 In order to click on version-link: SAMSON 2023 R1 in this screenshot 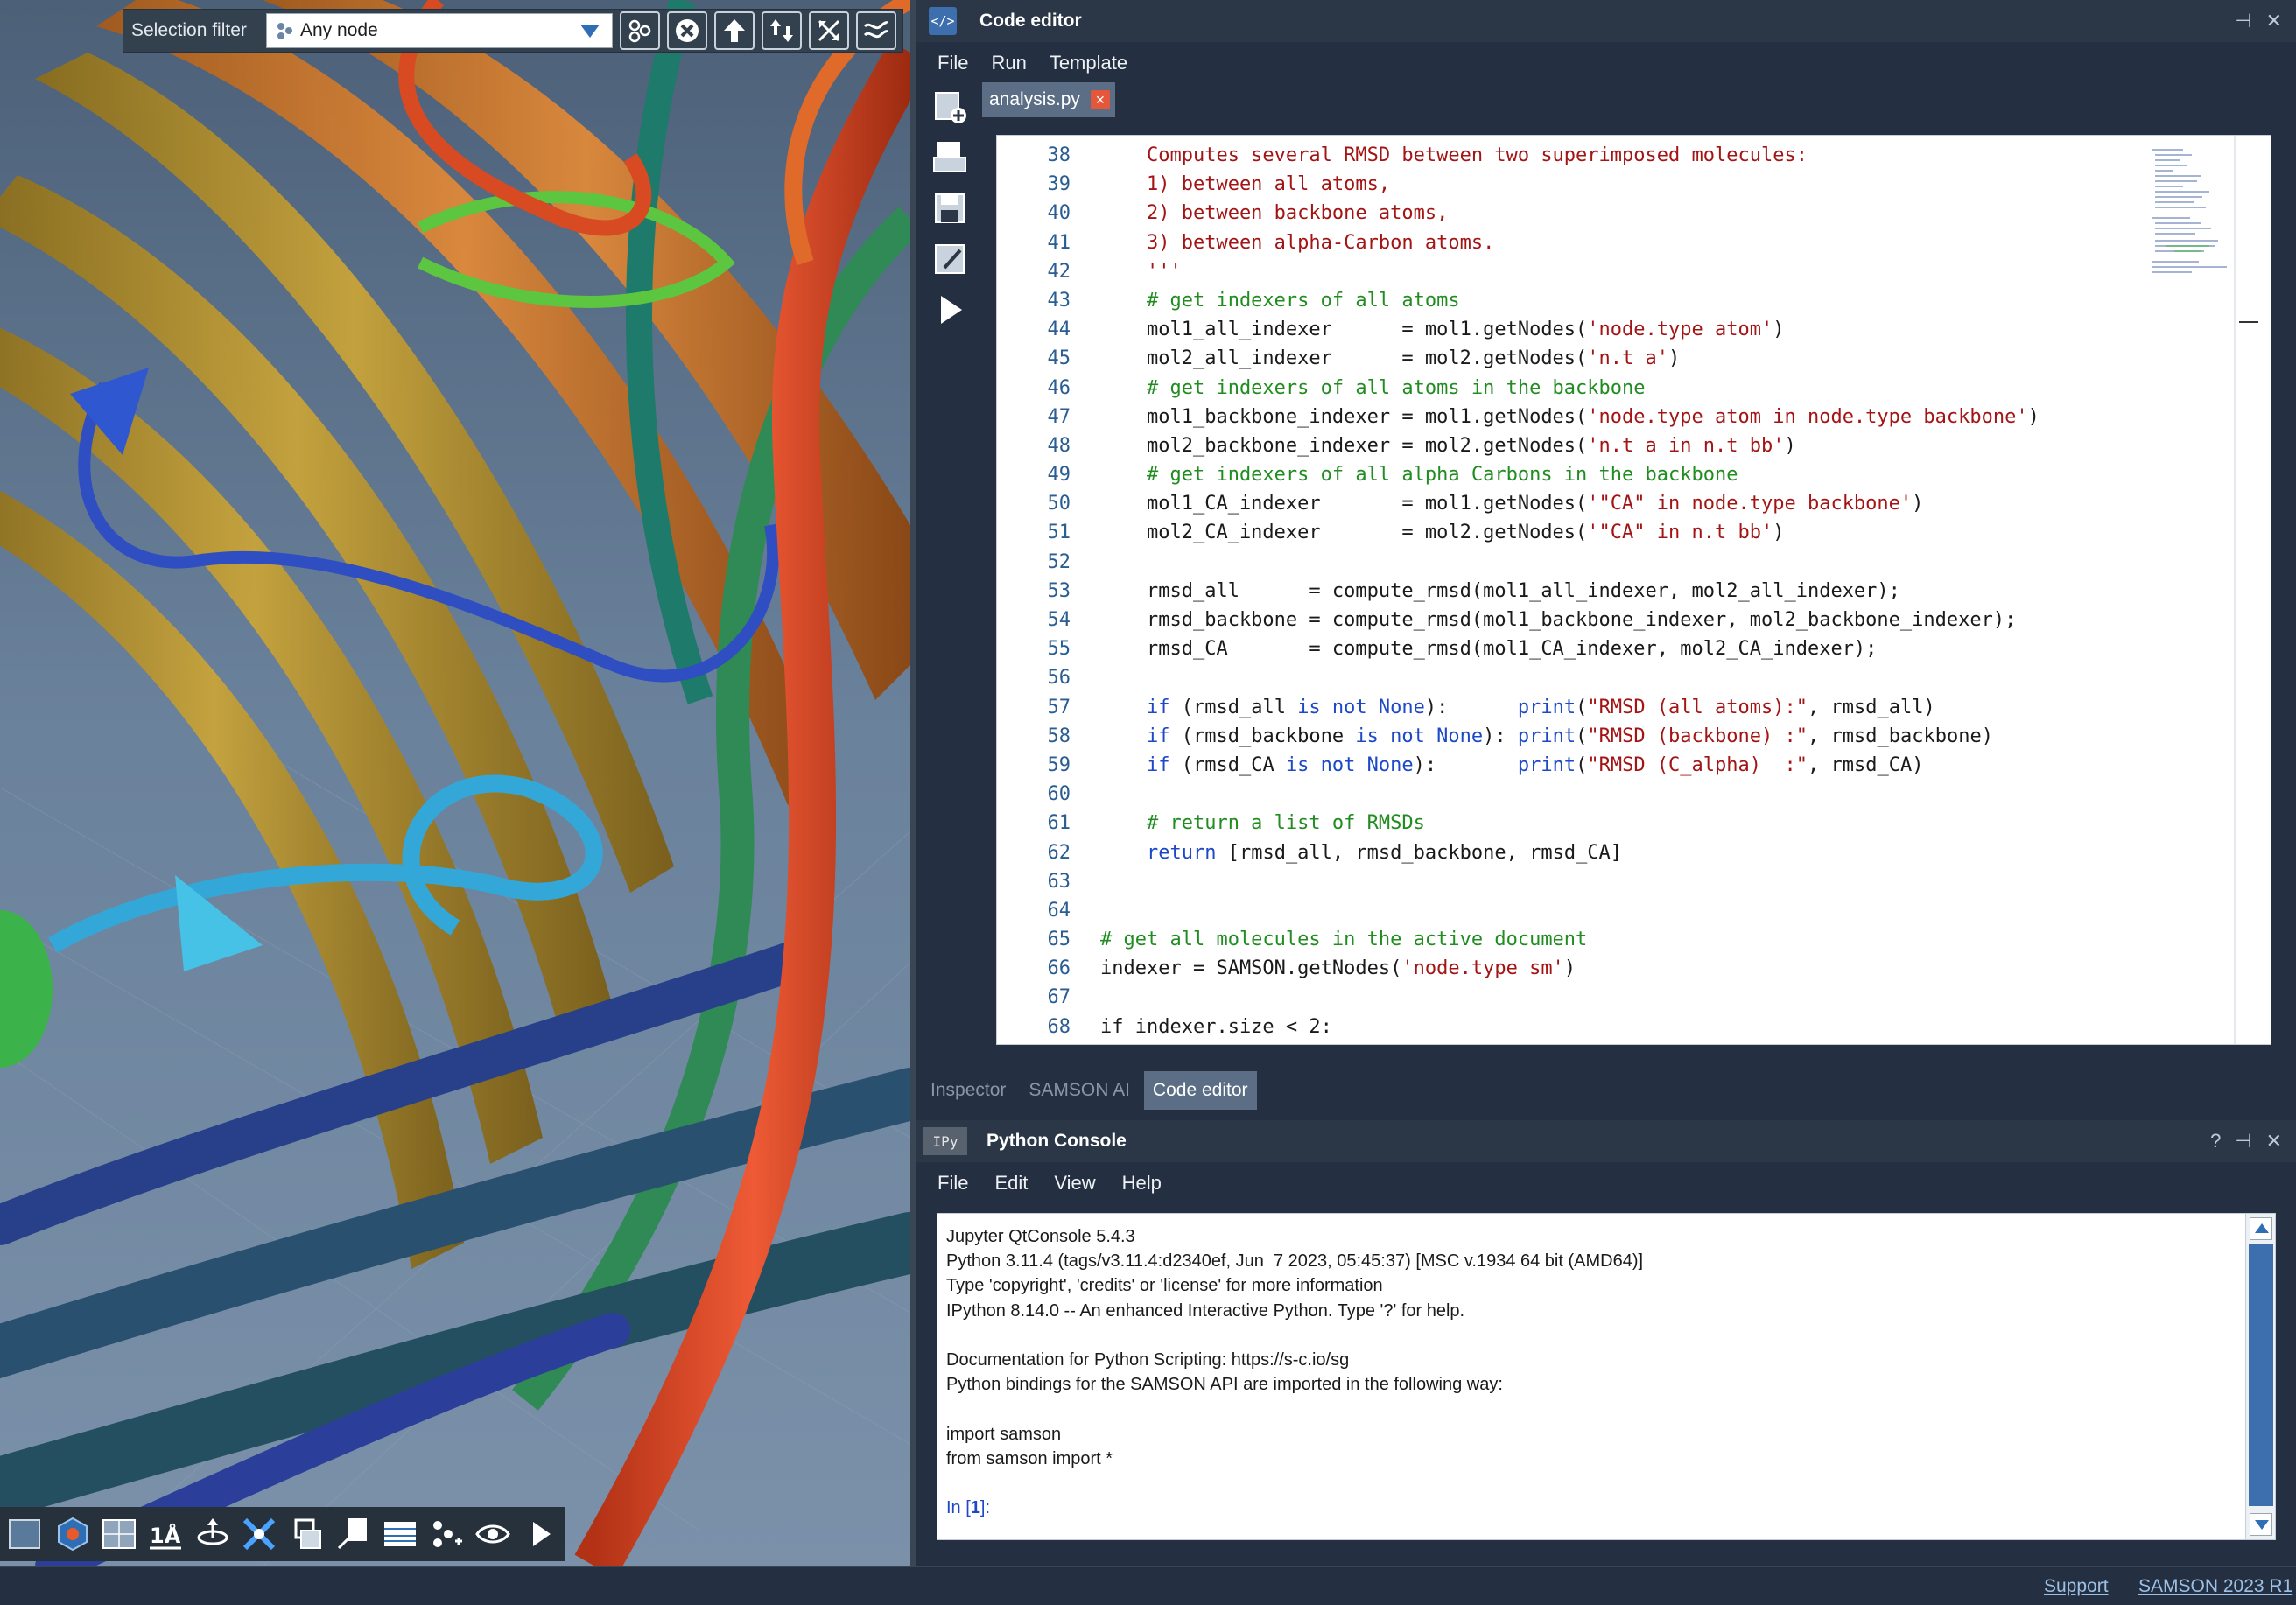, I will do `click(2215, 1587)`.